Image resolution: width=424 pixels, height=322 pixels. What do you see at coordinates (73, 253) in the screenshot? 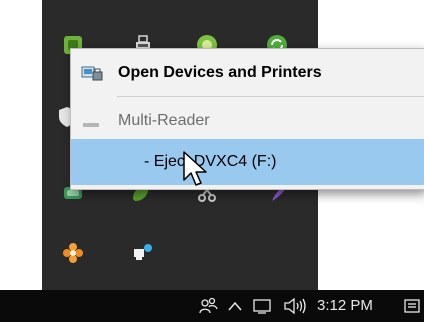
I see `orange-flower-icon` at bounding box center [73, 253].